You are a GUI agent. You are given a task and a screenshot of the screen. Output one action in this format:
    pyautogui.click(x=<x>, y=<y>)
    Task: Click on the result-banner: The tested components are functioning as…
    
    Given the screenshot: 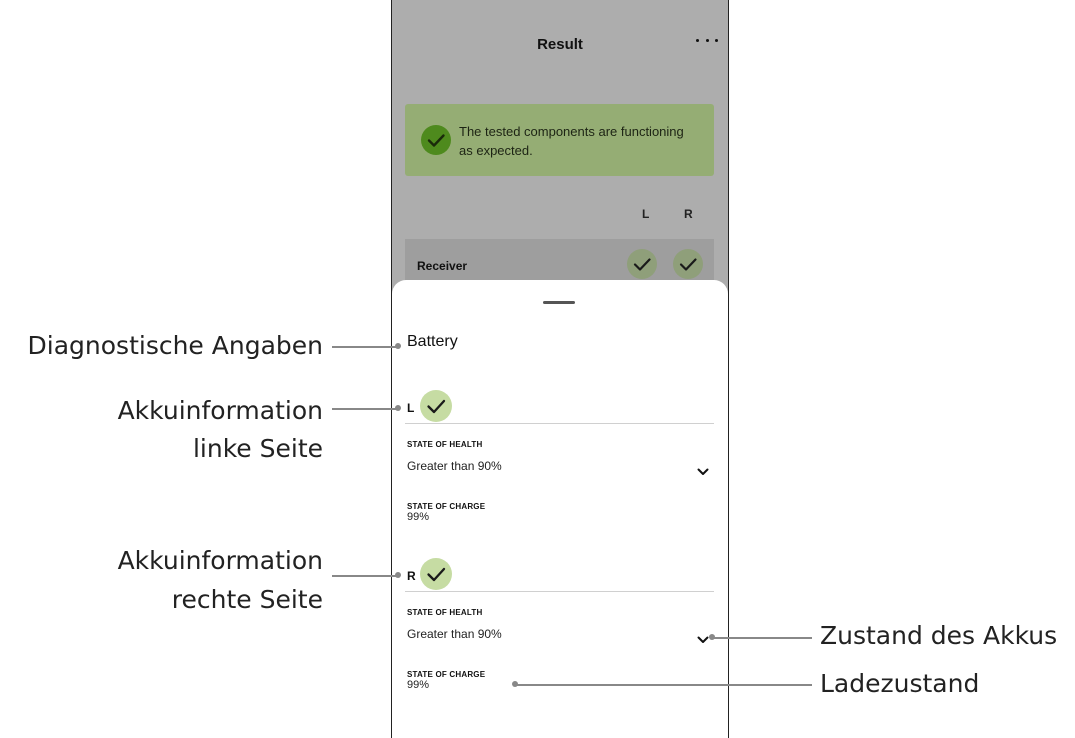 What is the action you would take?
    pyautogui.click(x=559, y=140)
    